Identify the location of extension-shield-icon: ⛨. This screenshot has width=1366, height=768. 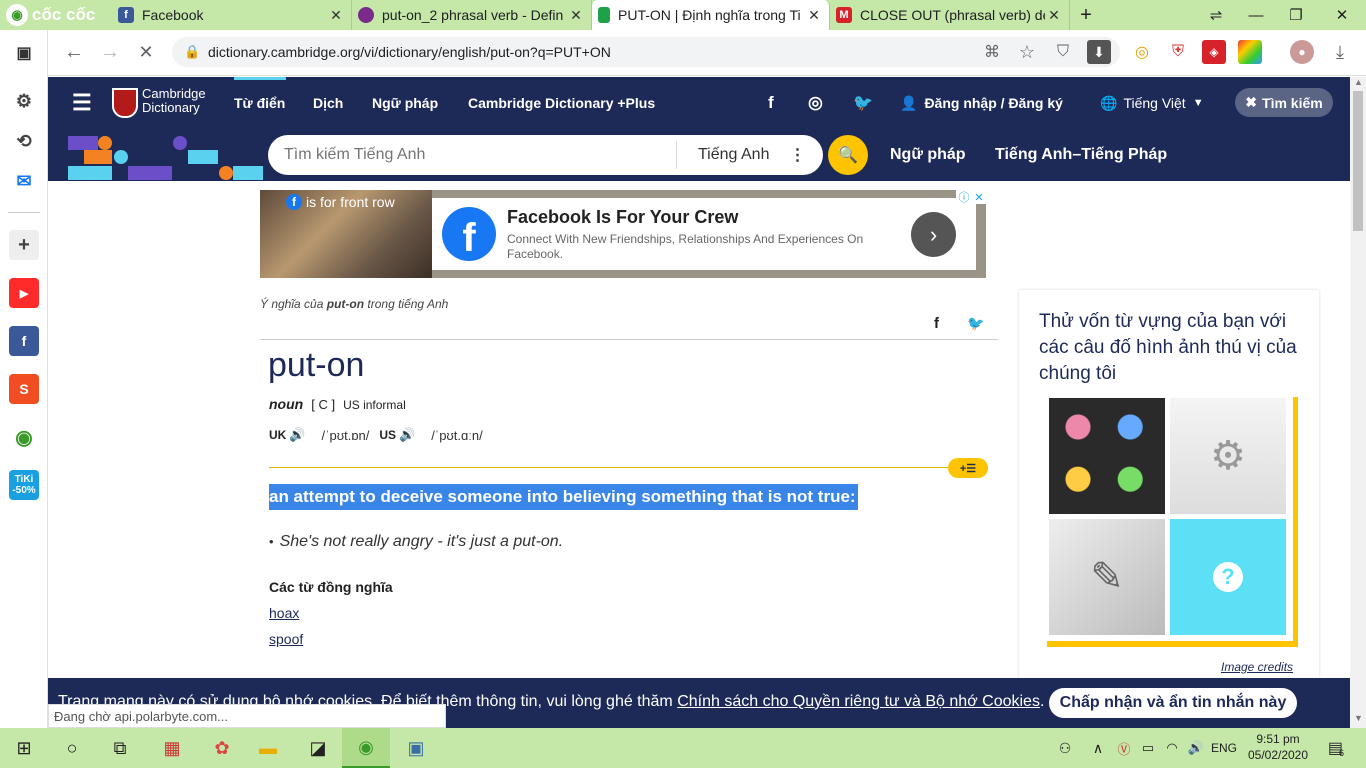
(1178, 52).